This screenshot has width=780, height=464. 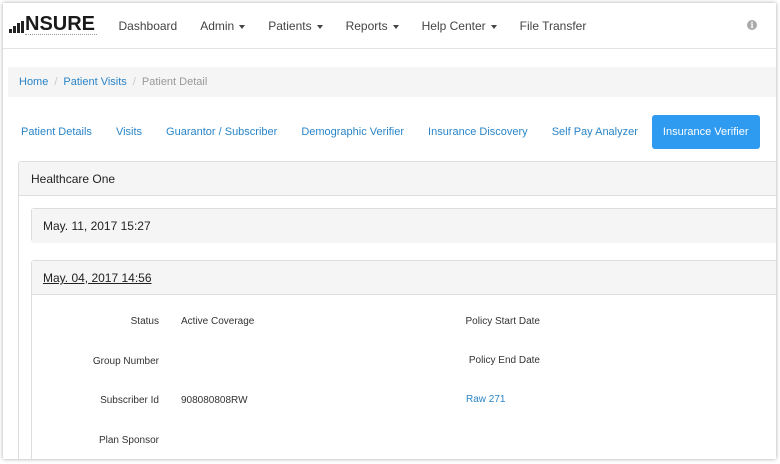 I want to click on nav-dashboard: Dashboard, so click(x=148, y=26).